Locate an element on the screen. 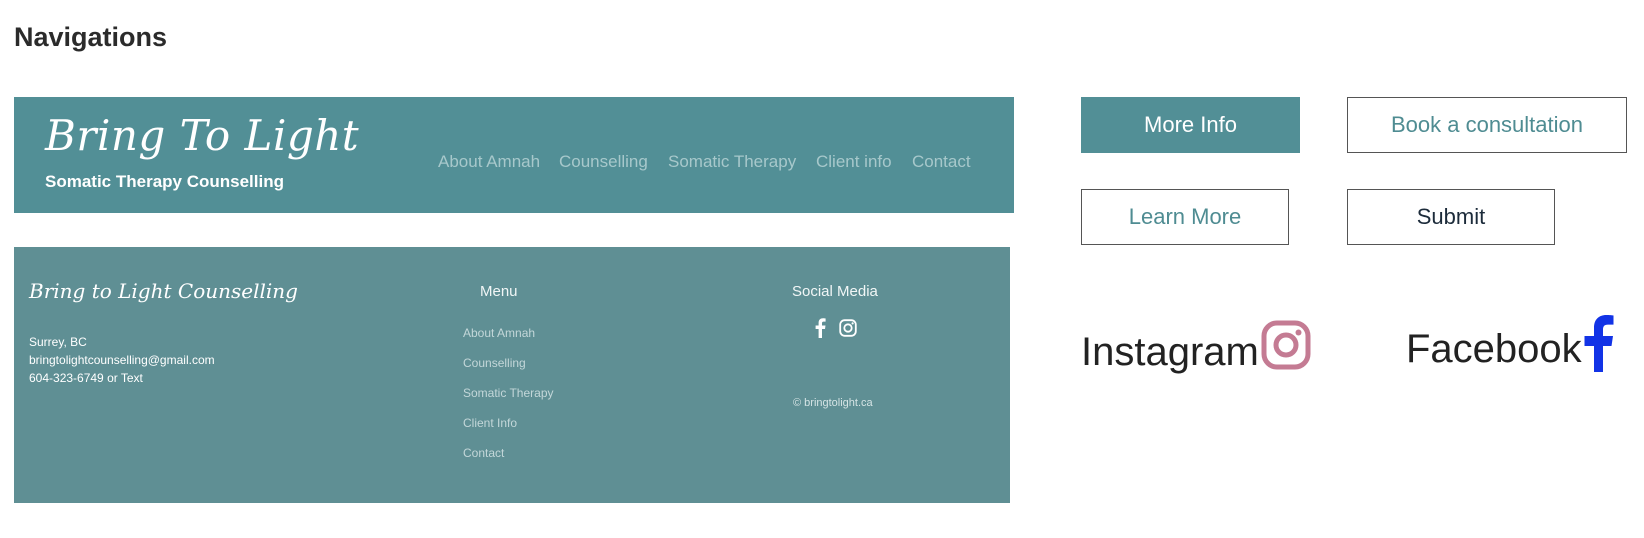  footer-phone: 604-323-6749 or Text is located at coordinates (86, 378).